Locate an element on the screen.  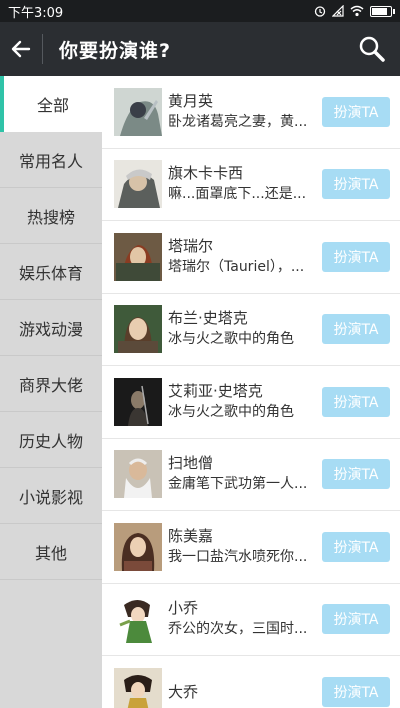
category-history: 历史人物 is located at coordinates (51, 440).